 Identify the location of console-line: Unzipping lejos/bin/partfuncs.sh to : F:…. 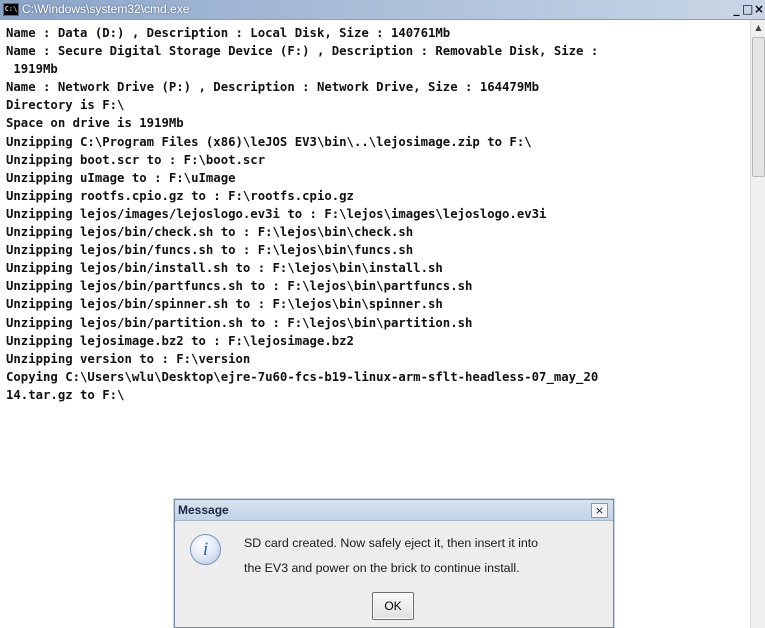
(239, 286).